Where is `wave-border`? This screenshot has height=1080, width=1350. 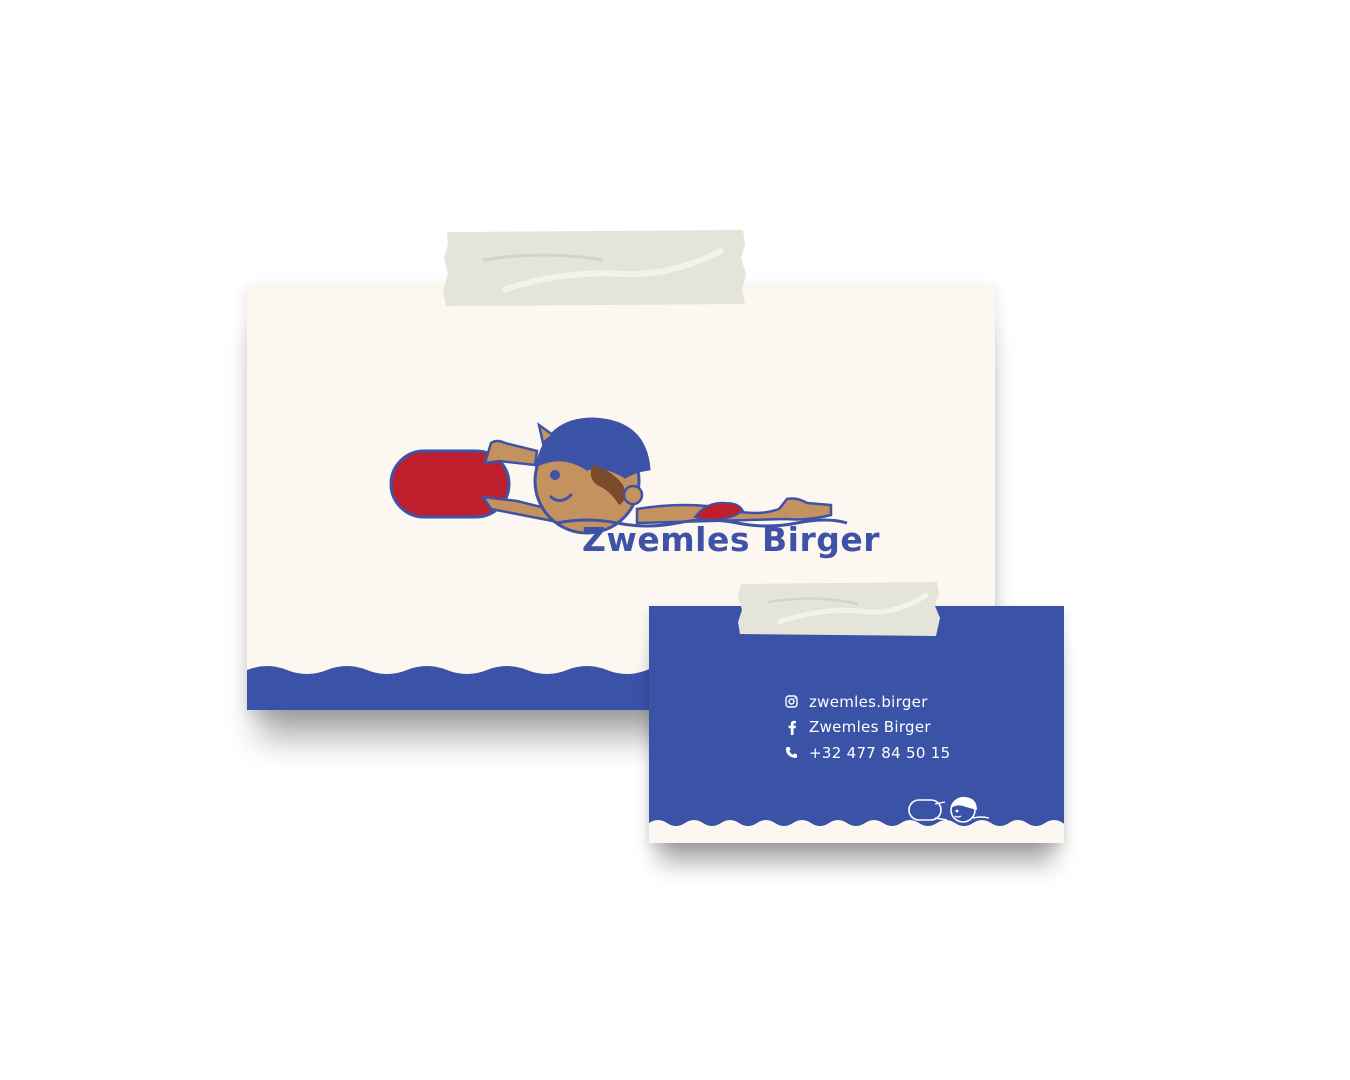 wave-border is located at coordinates (856, 831).